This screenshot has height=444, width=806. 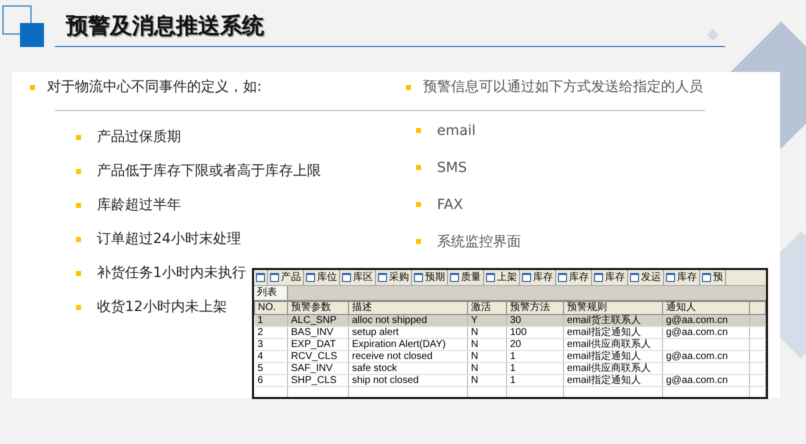 What do you see at coordinates (430, 277) in the screenshot?
I see `module-tab: 预期` at bounding box center [430, 277].